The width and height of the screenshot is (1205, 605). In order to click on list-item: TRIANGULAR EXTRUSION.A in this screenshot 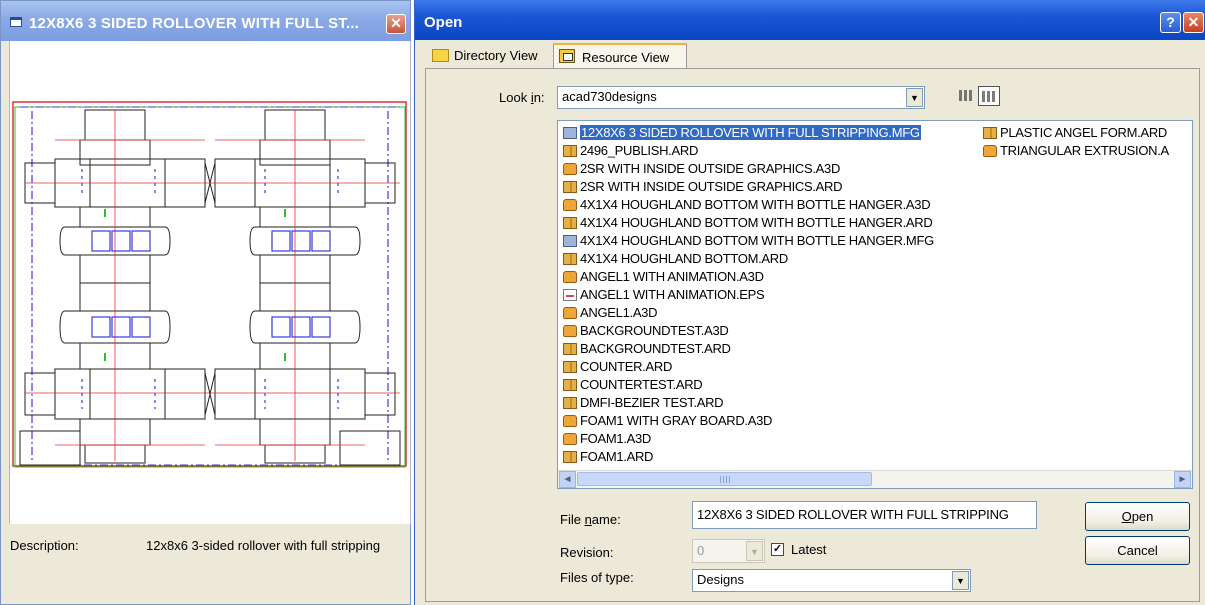, I will do `click(1075, 151)`.